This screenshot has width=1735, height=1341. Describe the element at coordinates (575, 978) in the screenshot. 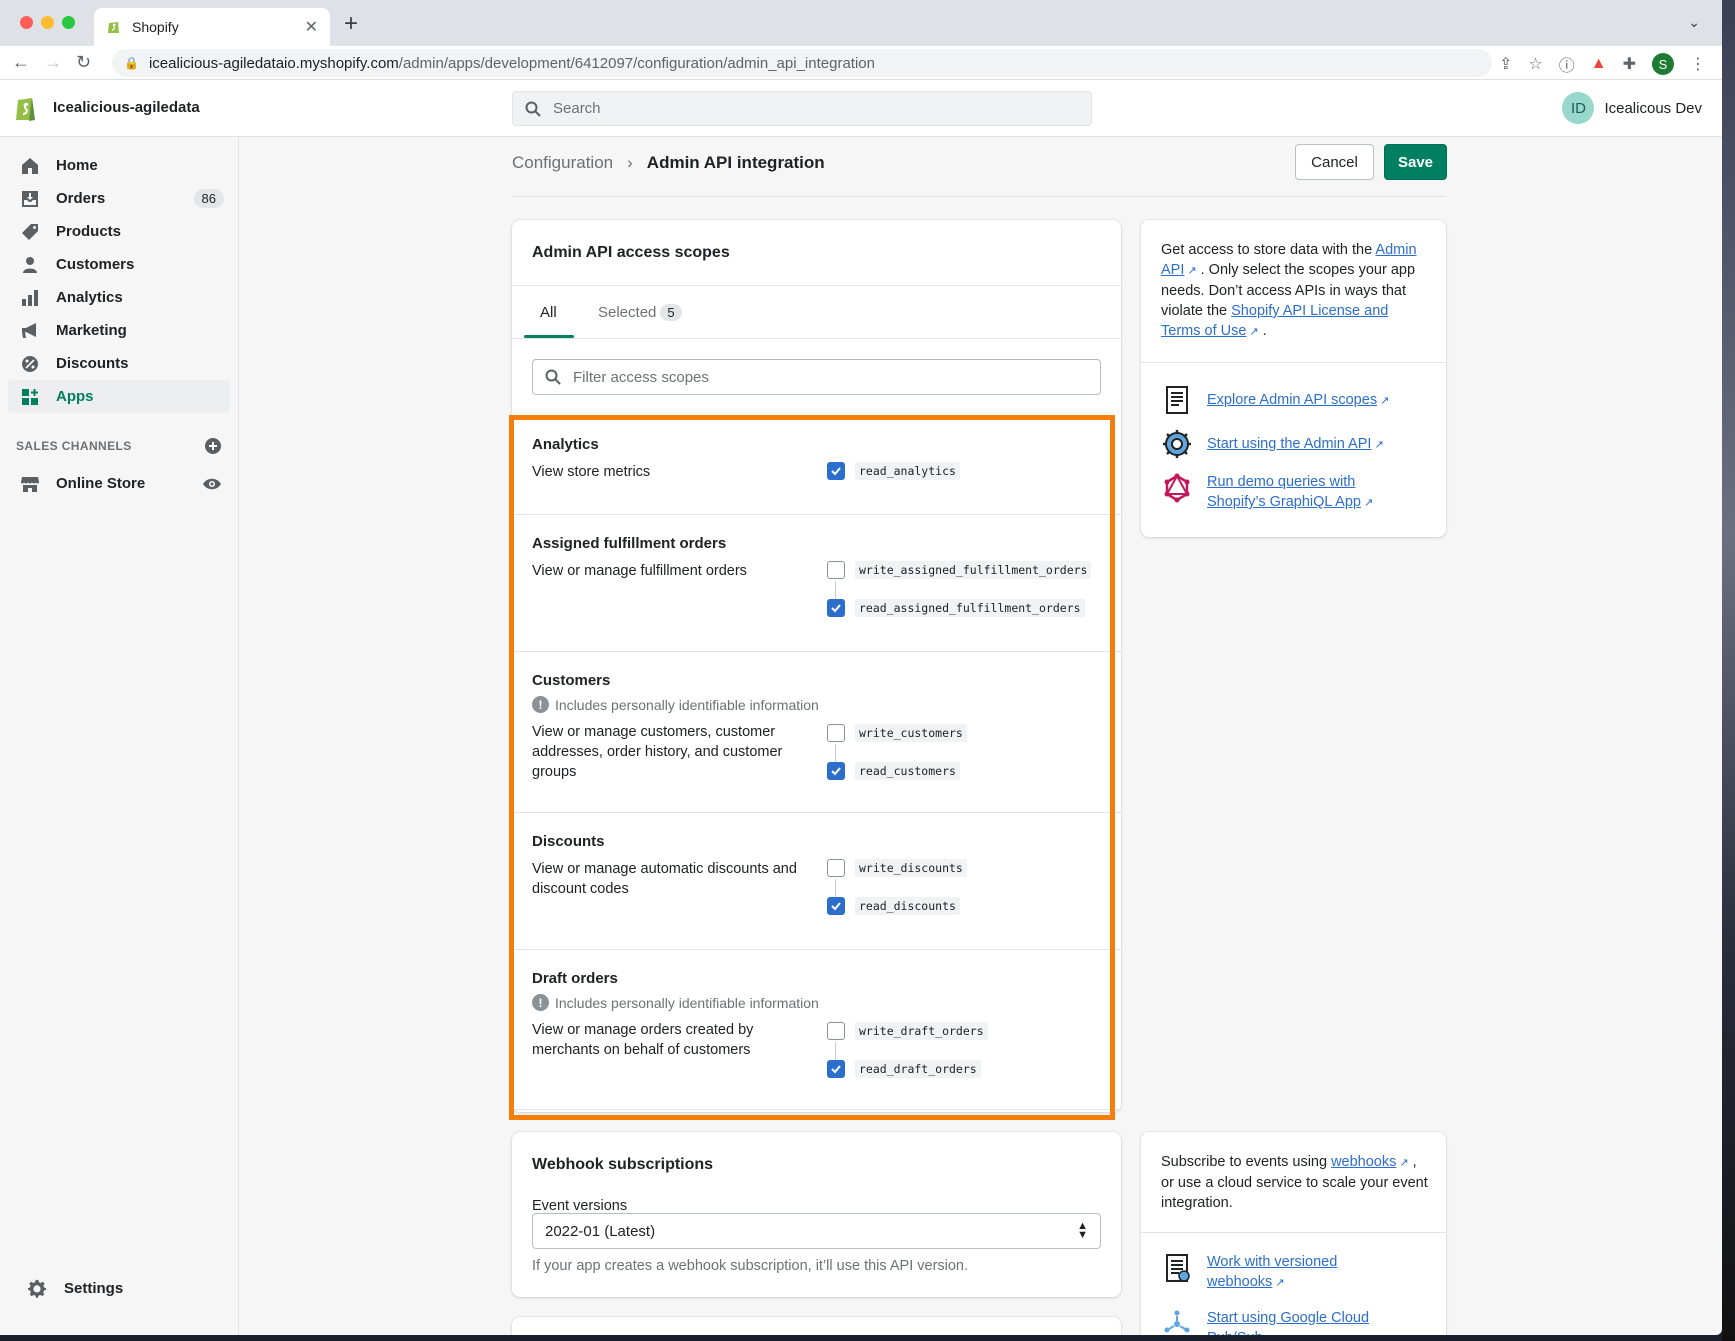

I see `scope-group-title: Draft orders` at that location.